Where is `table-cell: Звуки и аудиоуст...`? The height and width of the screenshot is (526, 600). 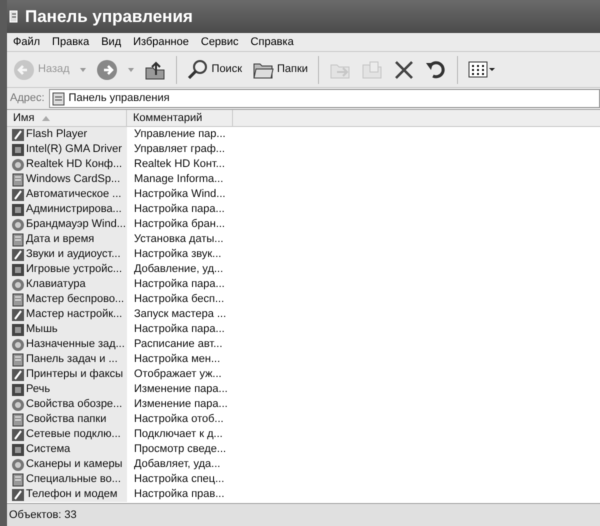
table-cell: Звуки и аудиоуст... is located at coordinates (67, 254).